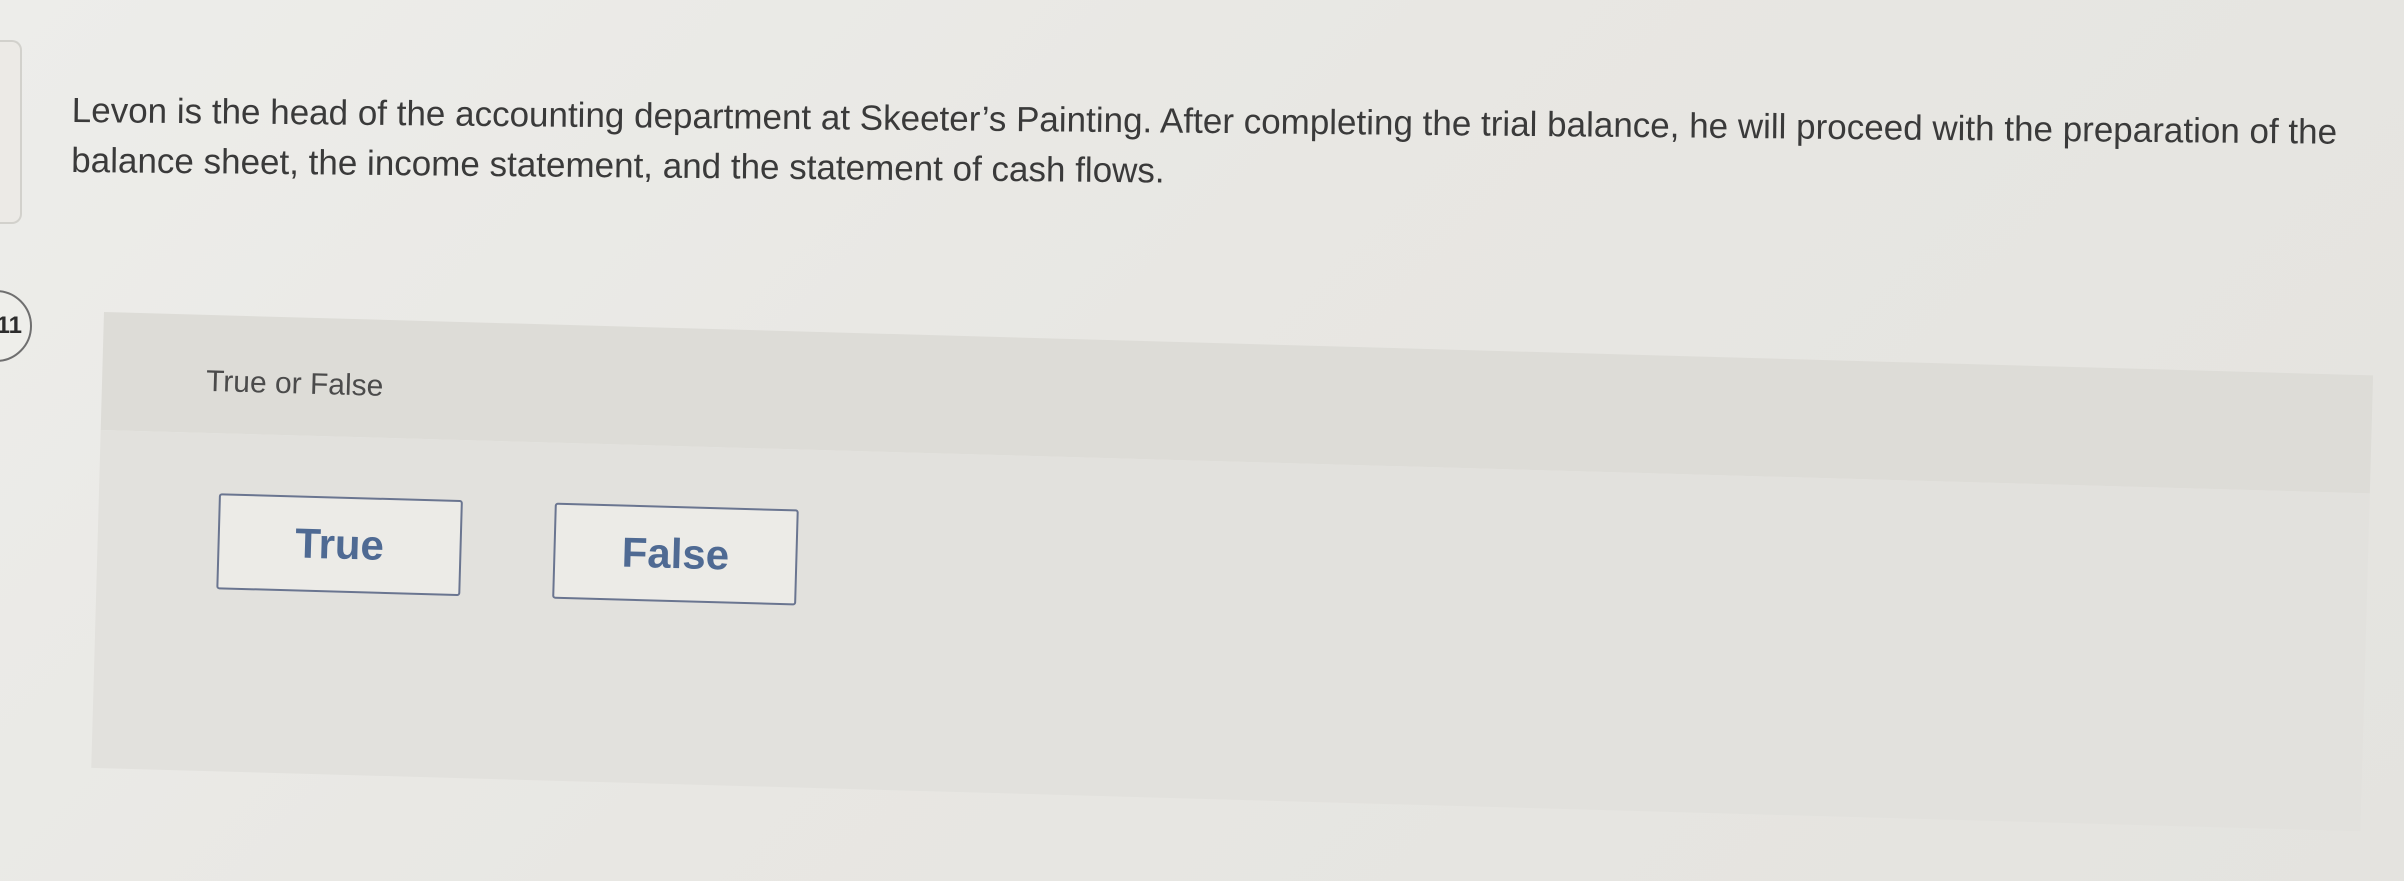 The image size is (2404, 881). Describe the element at coordinates (675, 554) in the screenshot. I see `false-button: False` at that location.